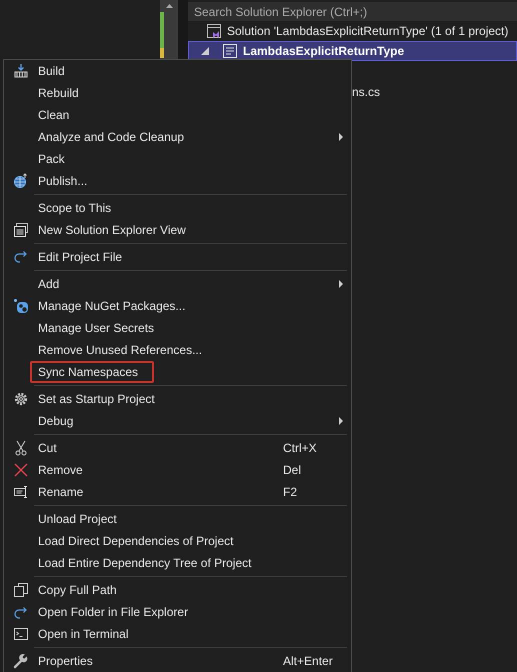 The width and height of the screenshot is (517, 672). What do you see at coordinates (214, 31) in the screenshot?
I see `solution-icon` at bounding box center [214, 31].